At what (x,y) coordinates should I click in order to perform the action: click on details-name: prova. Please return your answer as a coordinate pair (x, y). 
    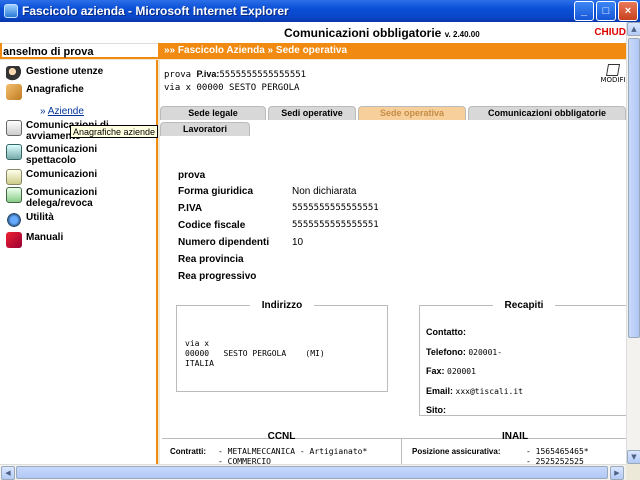
    Looking at the image, I should click on (192, 175).